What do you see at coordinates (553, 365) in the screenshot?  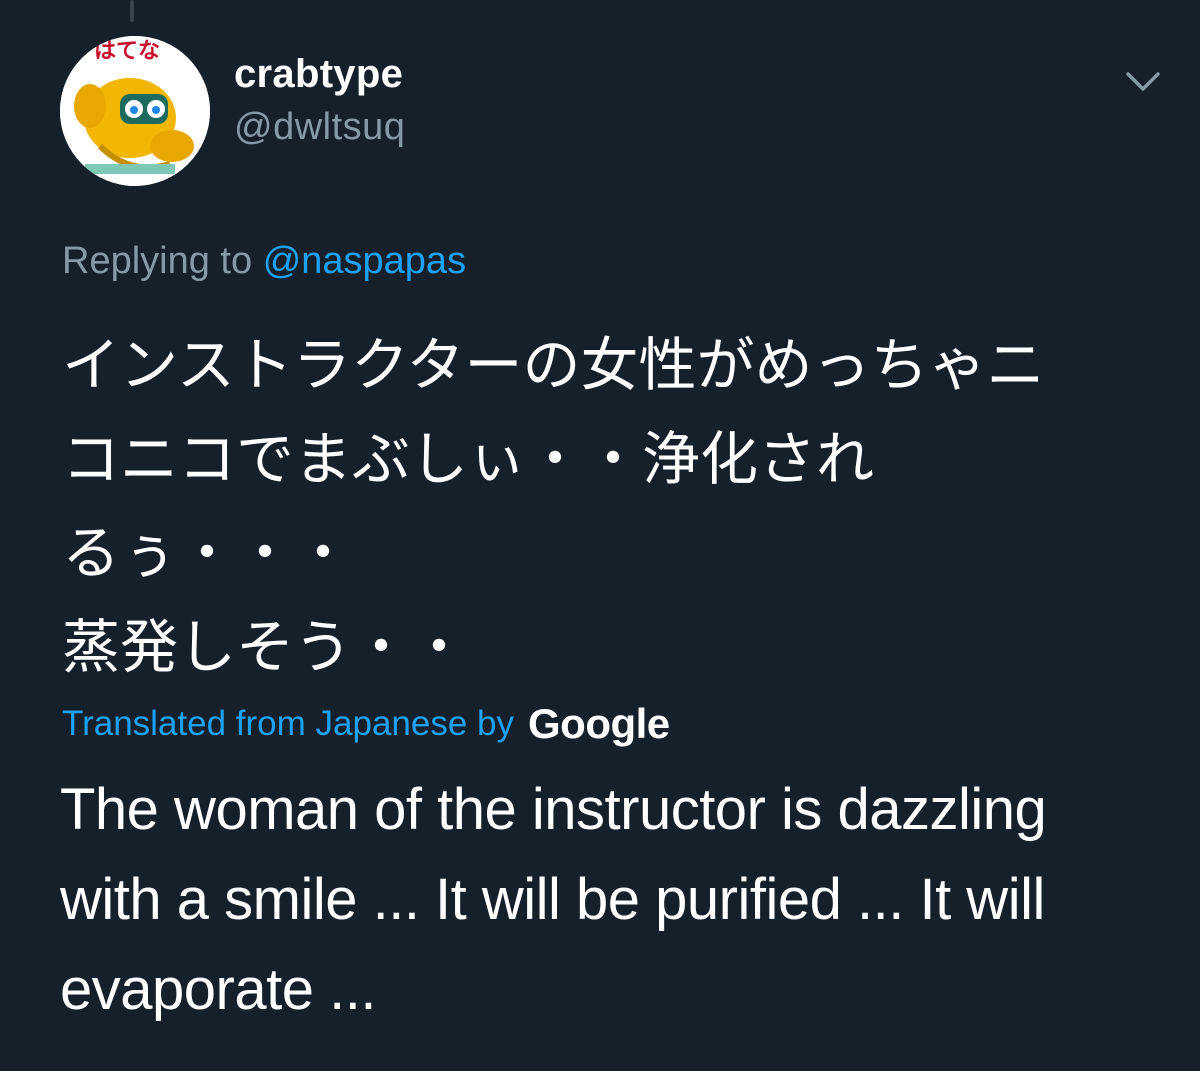 I see `tweet-text-line: インストラクターの女性がめっちゃニ` at bounding box center [553, 365].